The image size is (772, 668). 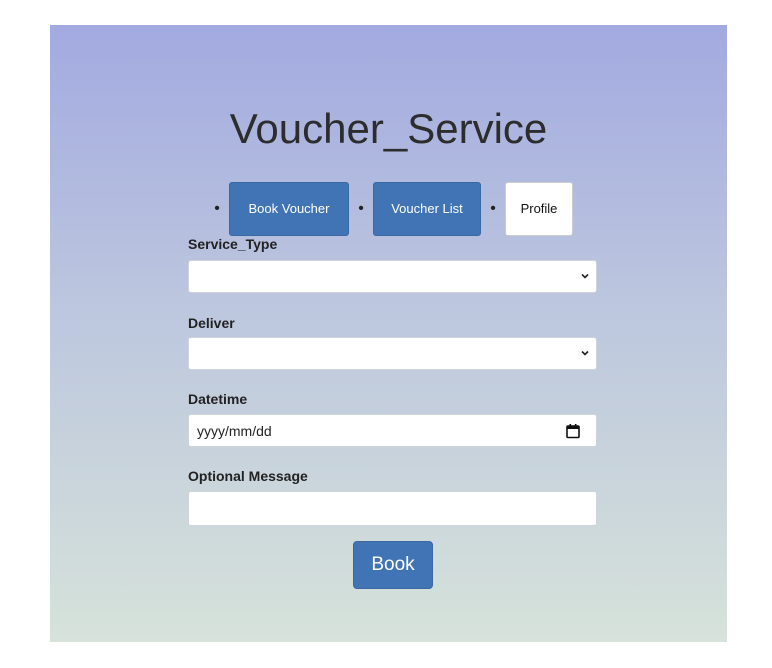 I want to click on nav-voucher-list-button: Voucher List, so click(x=427, y=208).